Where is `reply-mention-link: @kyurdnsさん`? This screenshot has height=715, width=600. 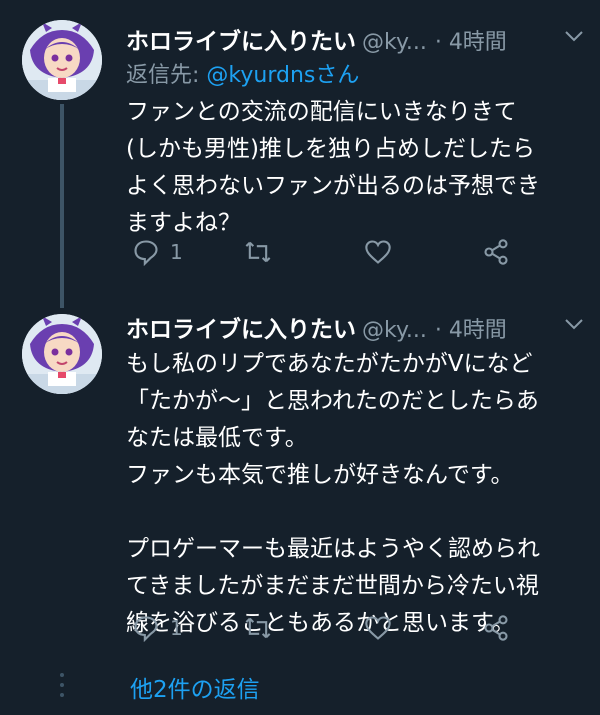
reply-mention-link: @kyurdnsさん is located at coordinates (282, 75).